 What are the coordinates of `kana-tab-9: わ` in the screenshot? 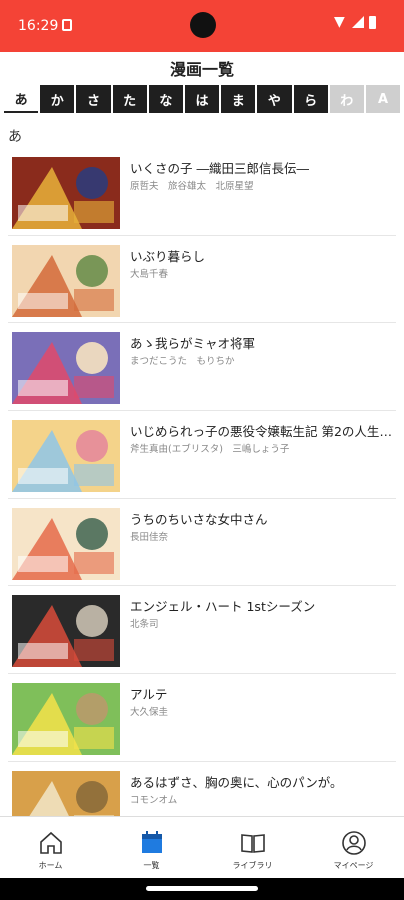 It's located at (346, 99).